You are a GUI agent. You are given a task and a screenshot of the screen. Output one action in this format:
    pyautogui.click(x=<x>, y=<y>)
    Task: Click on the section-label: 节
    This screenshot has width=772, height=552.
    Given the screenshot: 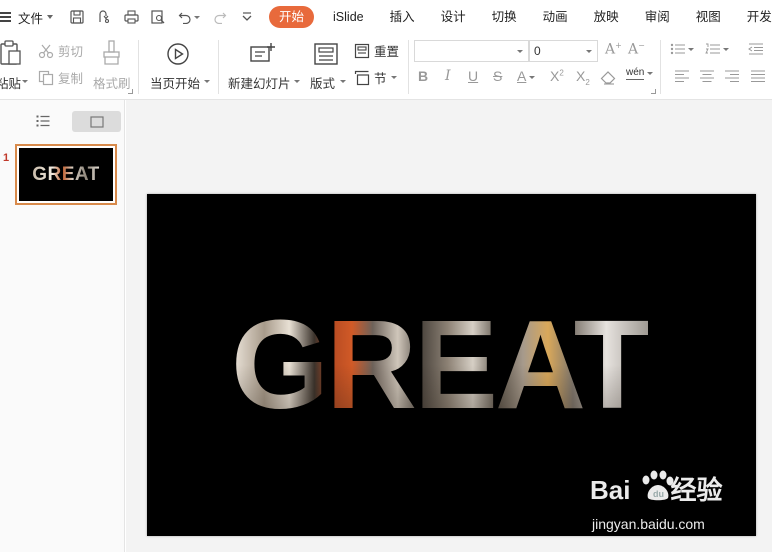 What is the action you would take?
    pyautogui.click(x=380, y=79)
    